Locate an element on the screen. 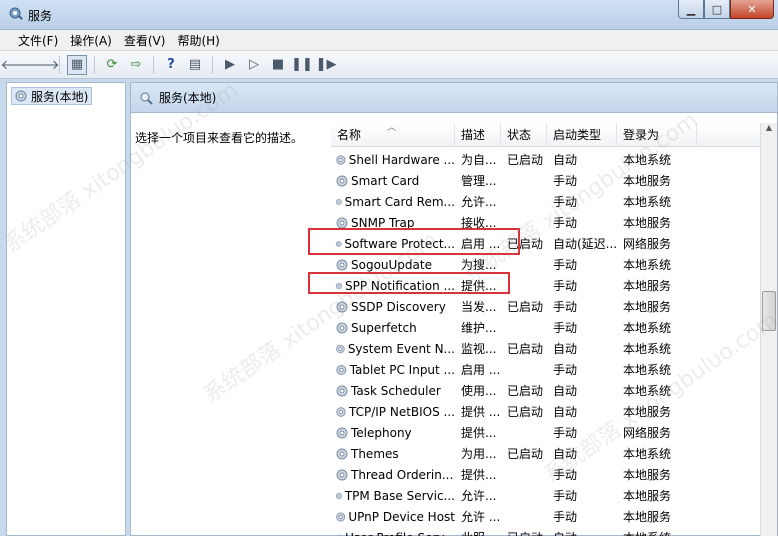  window-title: 服务 is located at coordinates (40, 16).